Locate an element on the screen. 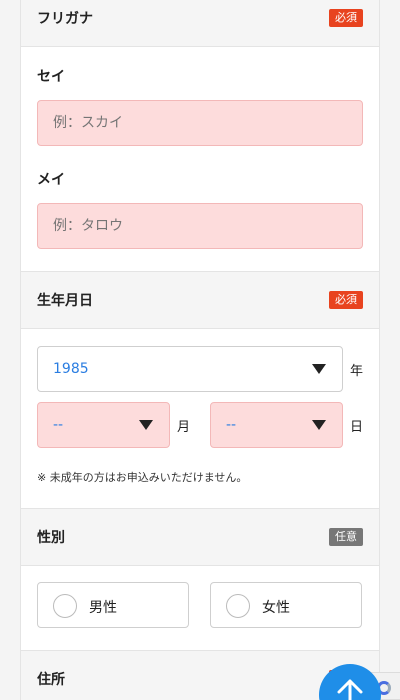  sei-input is located at coordinates (200, 123).